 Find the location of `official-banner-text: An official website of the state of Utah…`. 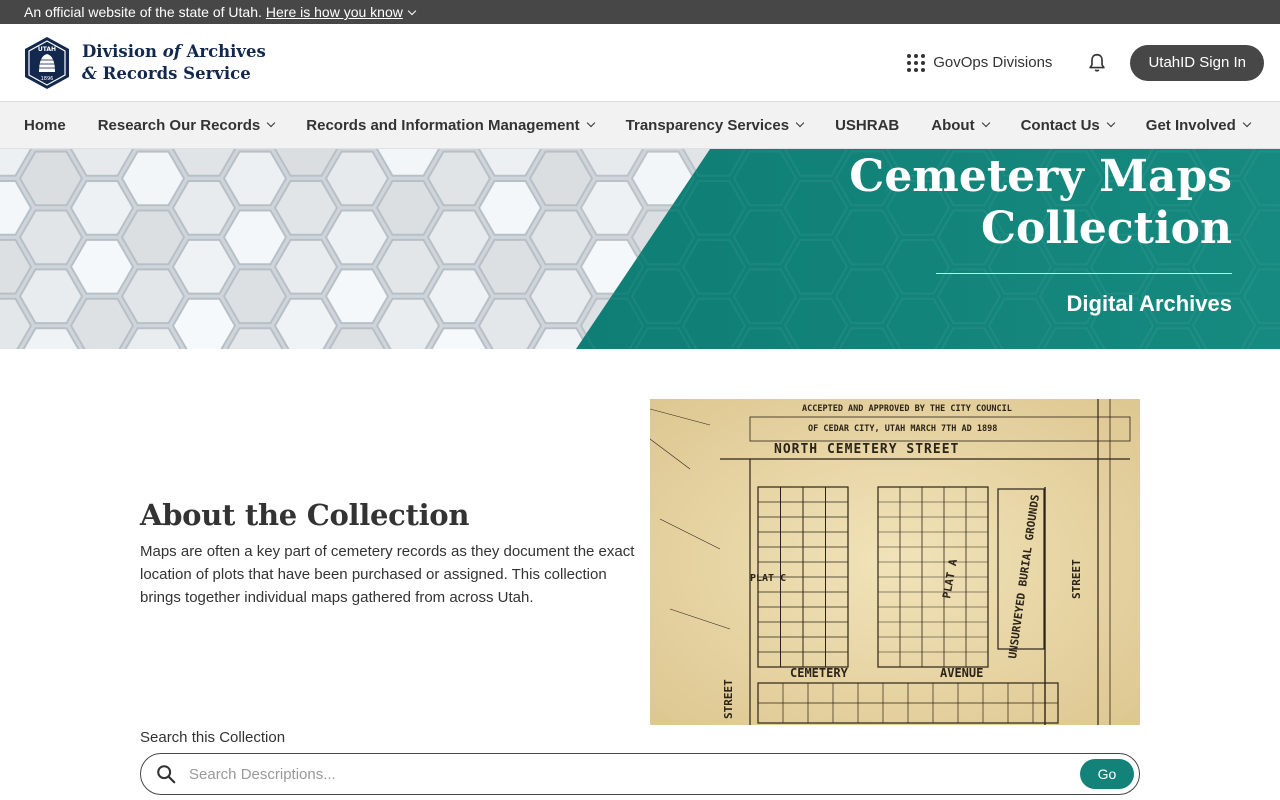

official-banner-text: An official website of the state of Utah… is located at coordinates (143, 12).